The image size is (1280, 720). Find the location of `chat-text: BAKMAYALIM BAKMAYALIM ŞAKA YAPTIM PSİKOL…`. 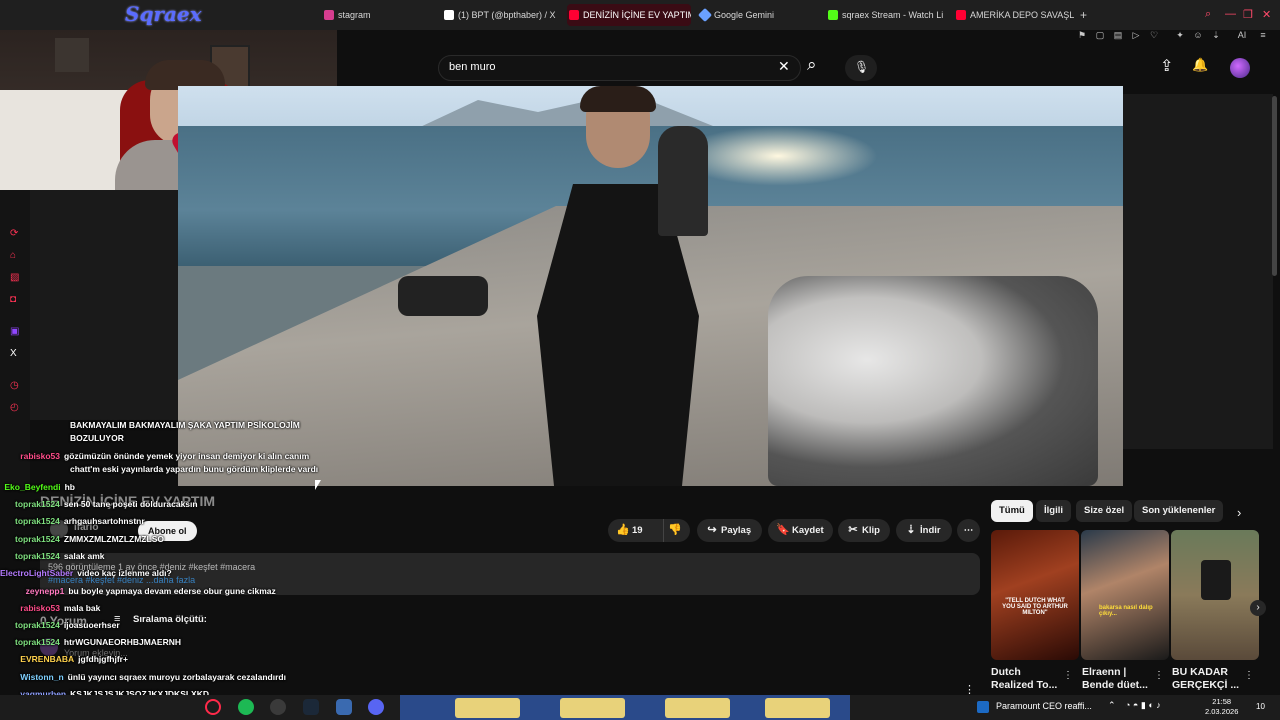

chat-text: BAKMAYALIM BAKMAYALIM ŞAKA YAPTIM PSİKOL… is located at coordinates (185, 425).